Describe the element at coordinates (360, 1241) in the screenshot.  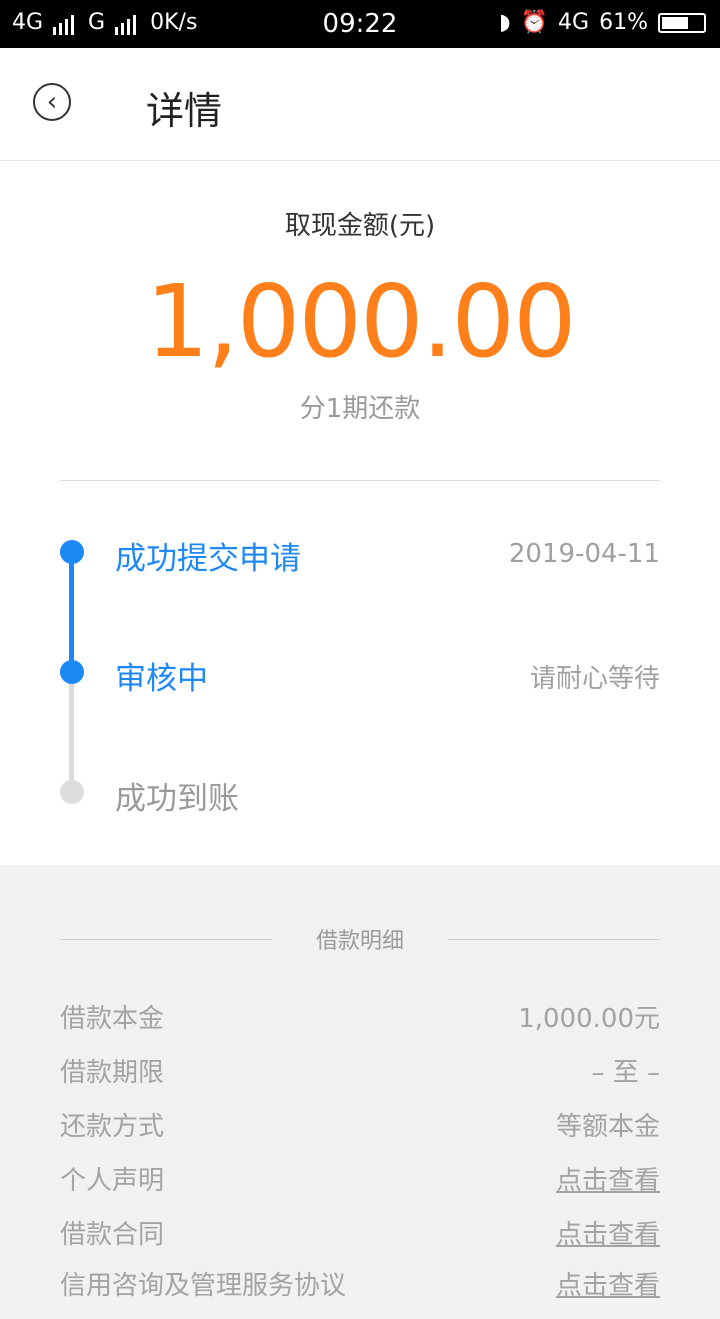
I see `detail-row-contract: 借款合同 点击查看` at that location.